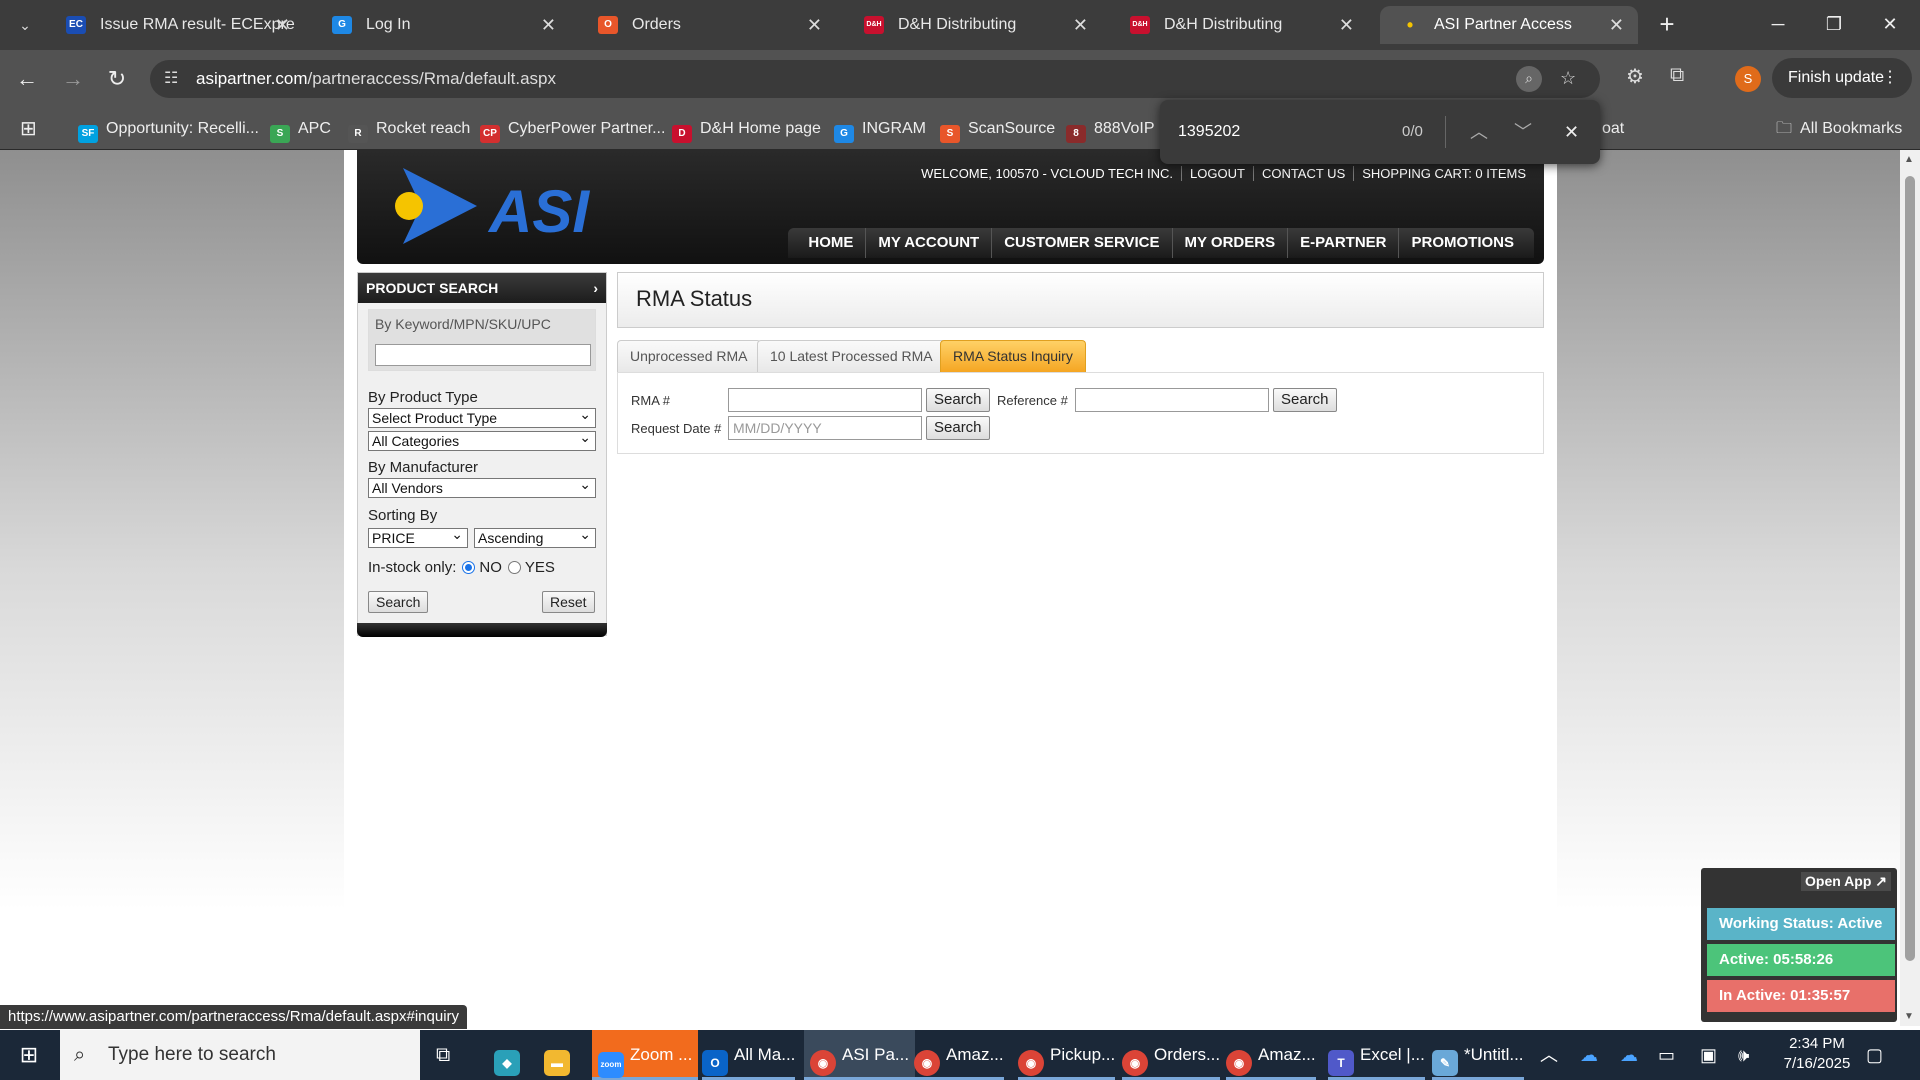 The image size is (1920, 1080). What do you see at coordinates (535, 536) in the screenshot?
I see `sort-order-select: Ascending` at bounding box center [535, 536].